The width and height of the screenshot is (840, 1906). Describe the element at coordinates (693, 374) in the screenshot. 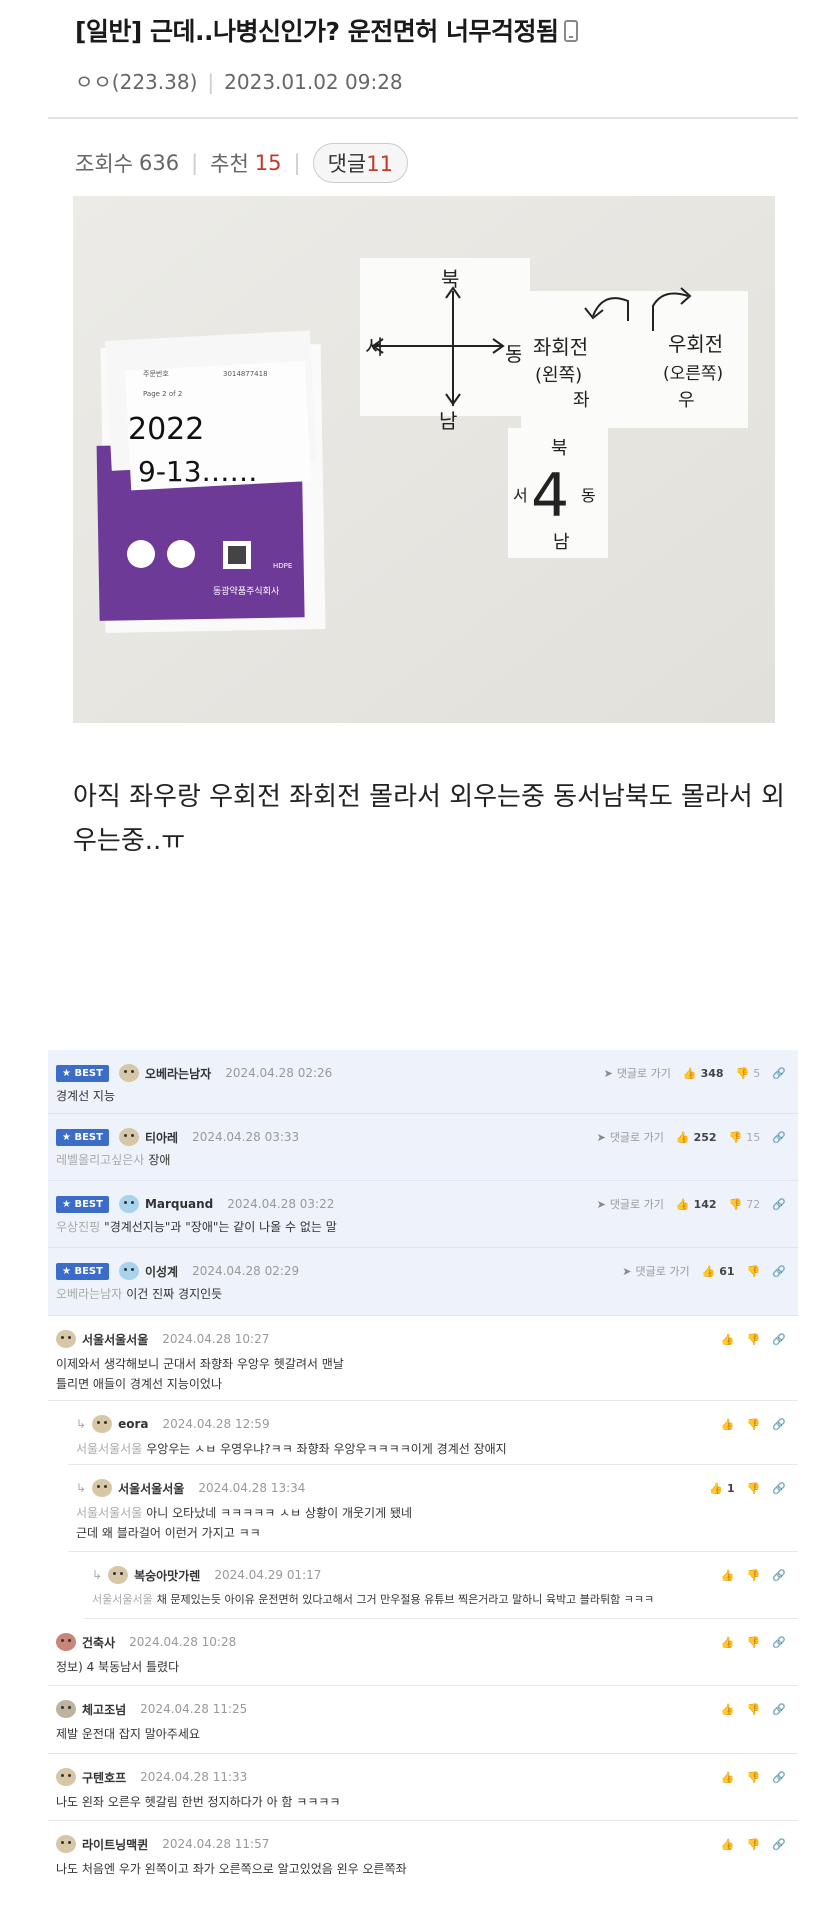

I see `right-turn-paren: (오른쪽)` at that location.